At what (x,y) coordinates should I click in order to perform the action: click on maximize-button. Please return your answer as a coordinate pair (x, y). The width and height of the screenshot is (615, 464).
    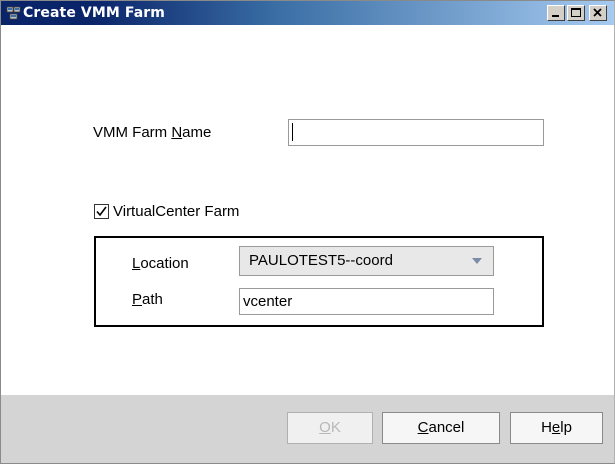
    Looking at the image, I should click on (576, 13).